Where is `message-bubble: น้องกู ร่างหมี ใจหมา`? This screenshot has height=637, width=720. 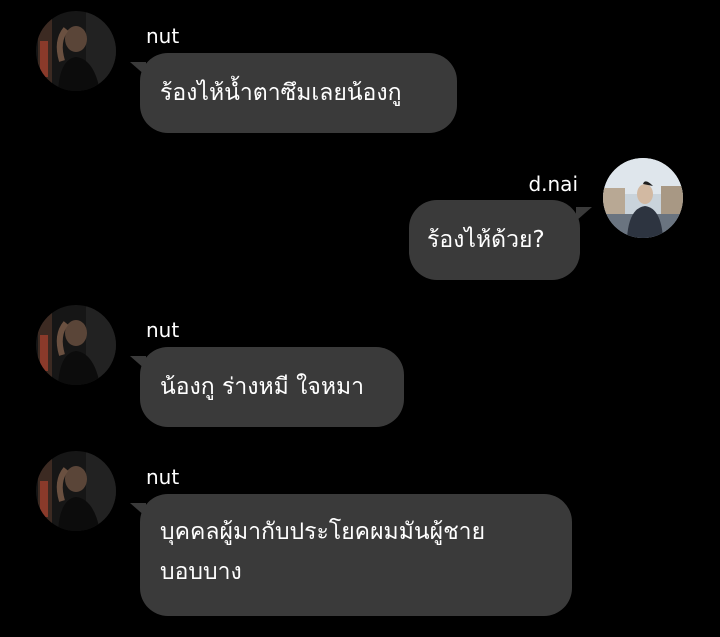
message-bubble: น้องกู ร่างหมี ใจหมา is located at coordinates (272, 387).